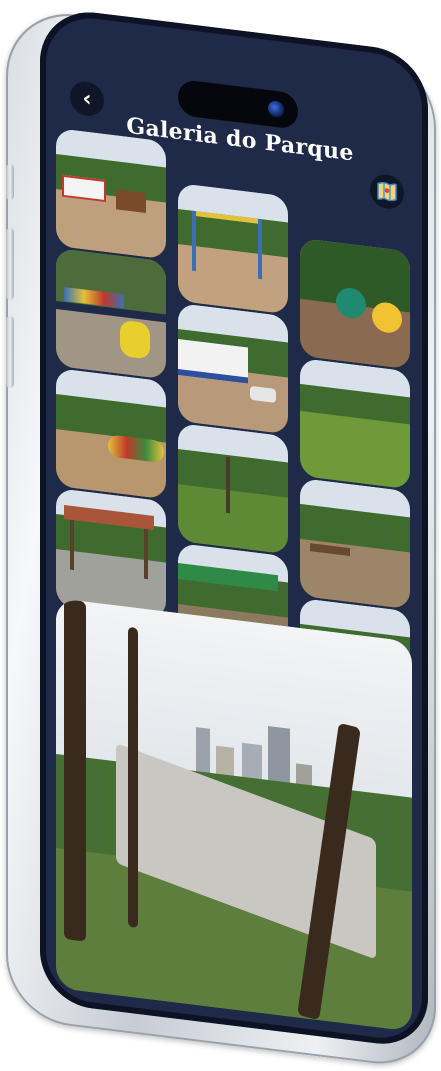 The height and width of the screenshot is (1071, 441). Describe the element at coordinates (10, 264) in the screenshot. I see `phone-volume-up-button` at that location.